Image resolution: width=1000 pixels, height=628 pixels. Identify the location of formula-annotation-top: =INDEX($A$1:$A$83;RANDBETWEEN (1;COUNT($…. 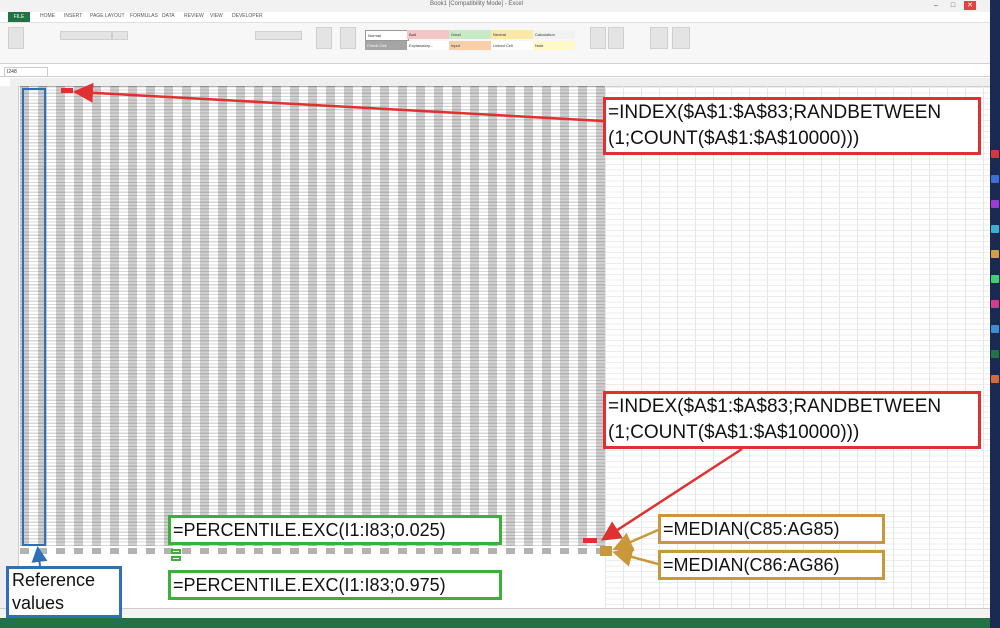
(792, 126).